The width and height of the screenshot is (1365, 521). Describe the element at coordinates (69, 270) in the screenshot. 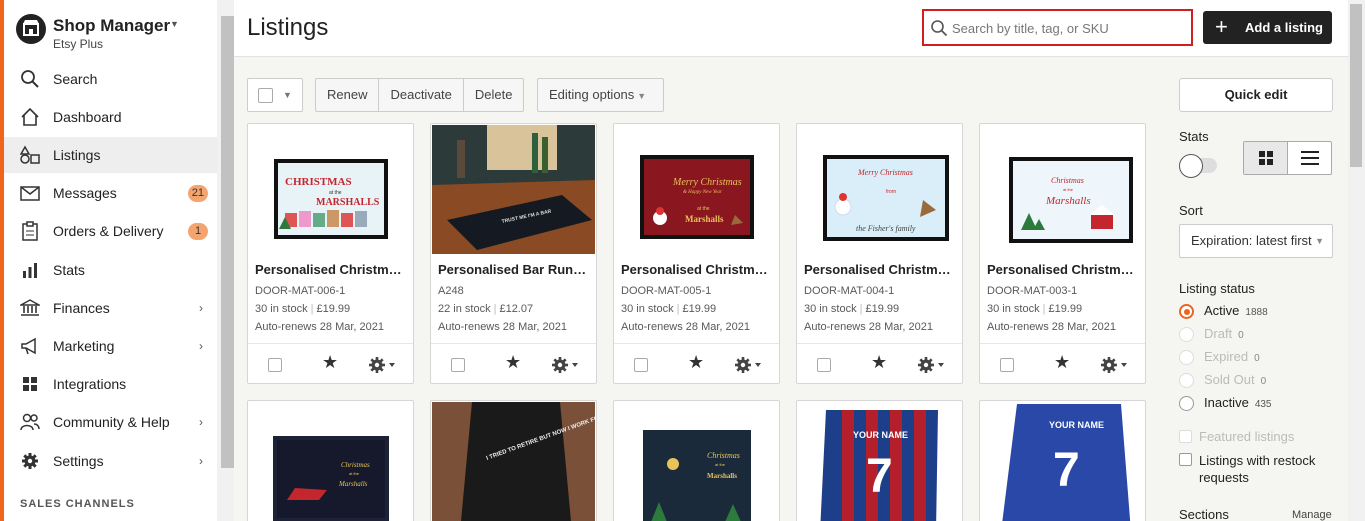

I see `sidebar-item-label: Stats` at that location.